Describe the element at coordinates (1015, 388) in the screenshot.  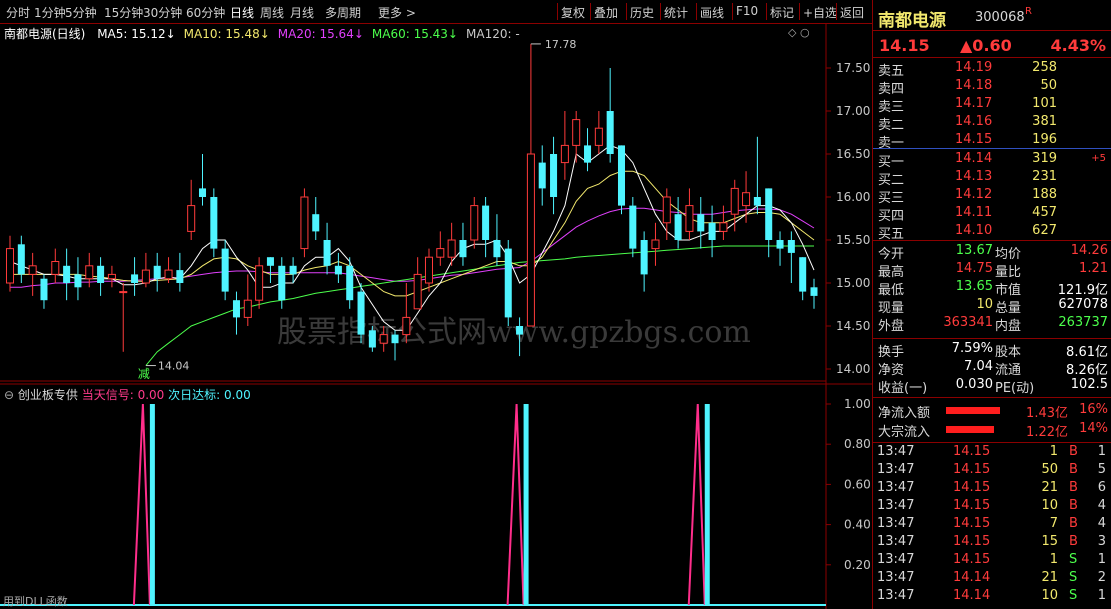
I see `stat-label: PE(动)` at that location.